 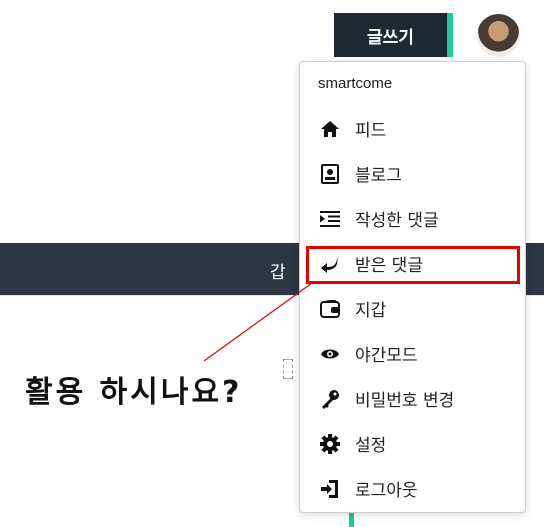 I want to click on annotation-text: 활용 하시나요?, so click(x=134, y=392).